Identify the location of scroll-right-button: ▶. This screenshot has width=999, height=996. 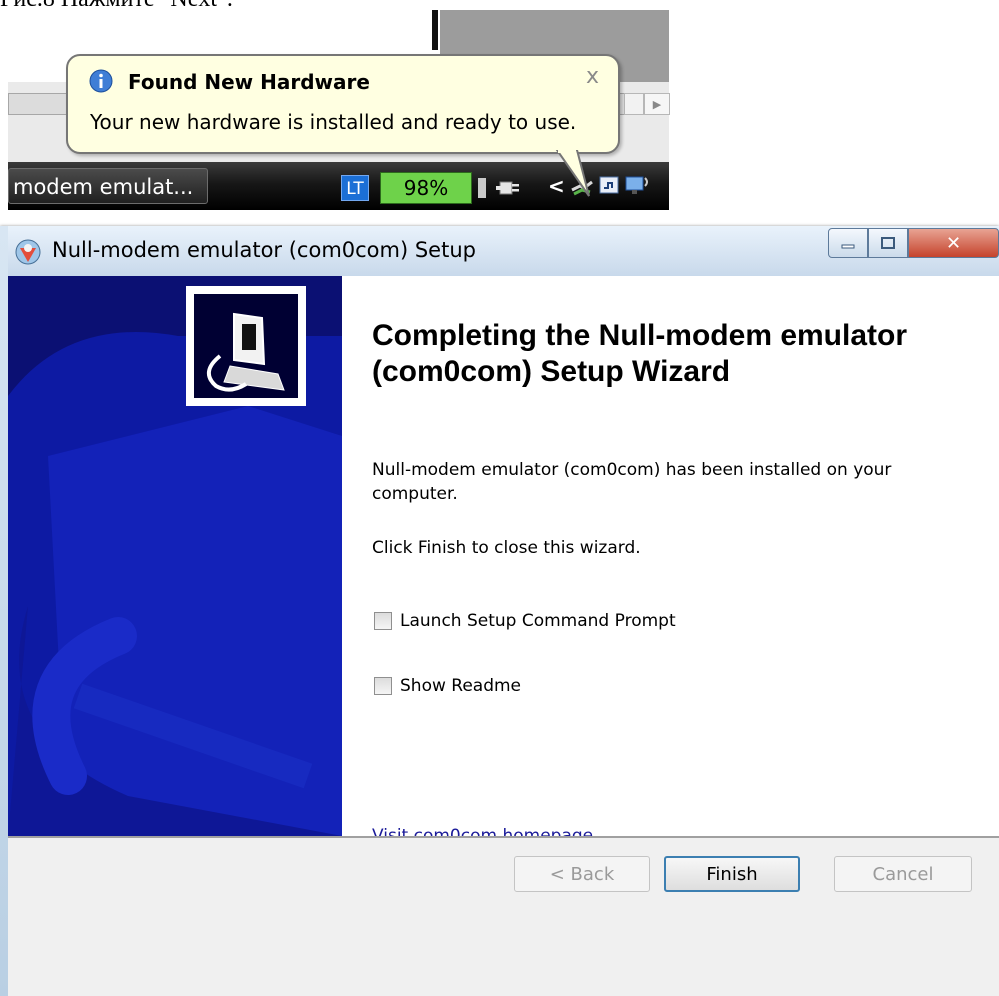
(657, 104).